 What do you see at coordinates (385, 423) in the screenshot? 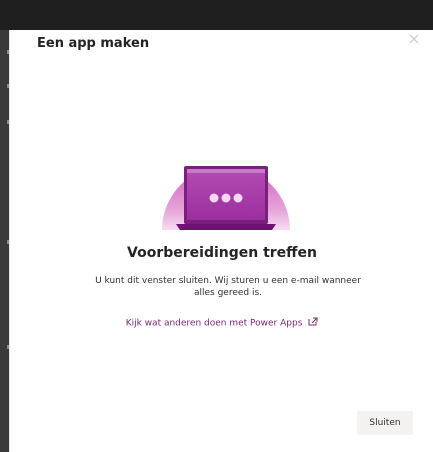
I see `close-button: Sluiten` at bounding box center [385, 423].